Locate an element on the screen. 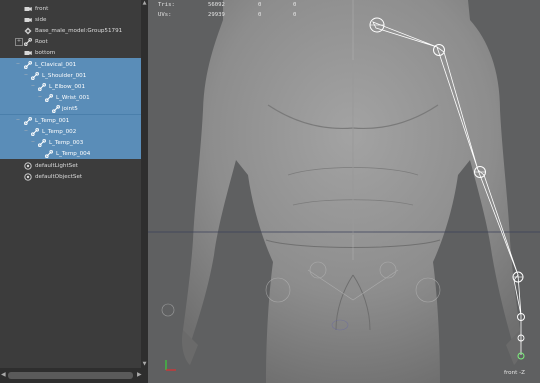 This screenshot has height=383, width=540. expand-plus-icon: + is located at coordinates (19, 41).